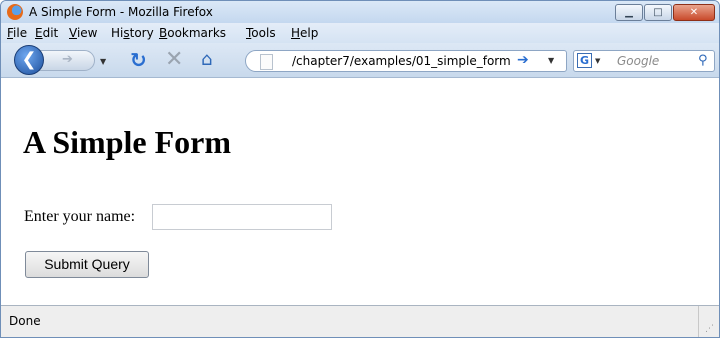 This screenshot has width=720, height=338. I want to click on home-icon: ⌂, so click(206, 60).